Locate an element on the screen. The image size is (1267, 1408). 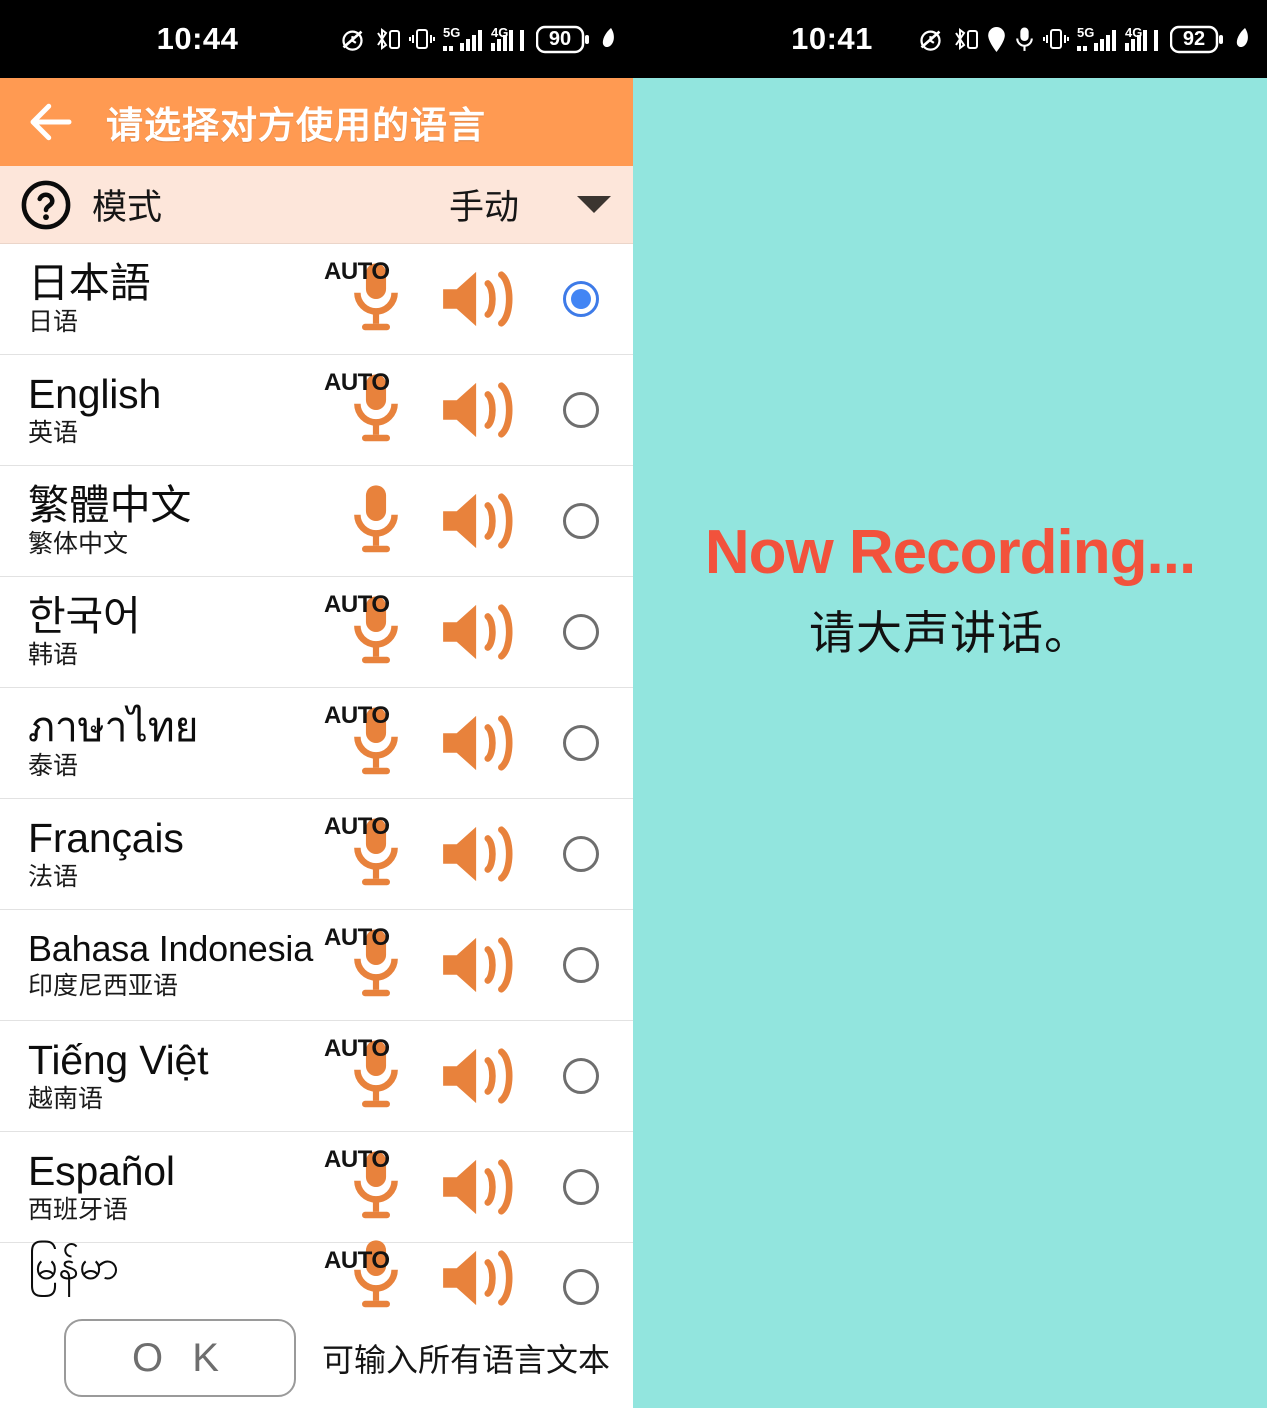
status-bar-icons: 5G 4G 92 is located at coordinates (1084, 39).